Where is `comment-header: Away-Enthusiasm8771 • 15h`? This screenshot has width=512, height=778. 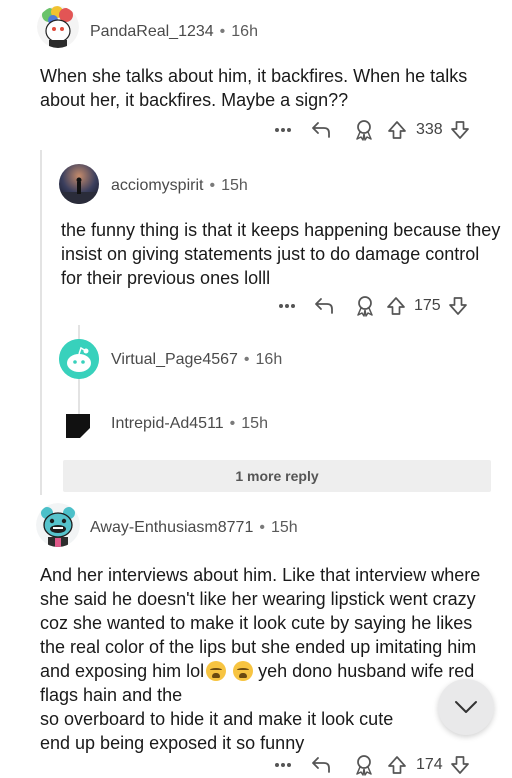 comment-header: Away-Enthusiasm8771 • 15h is located at coordinates (194, 528).